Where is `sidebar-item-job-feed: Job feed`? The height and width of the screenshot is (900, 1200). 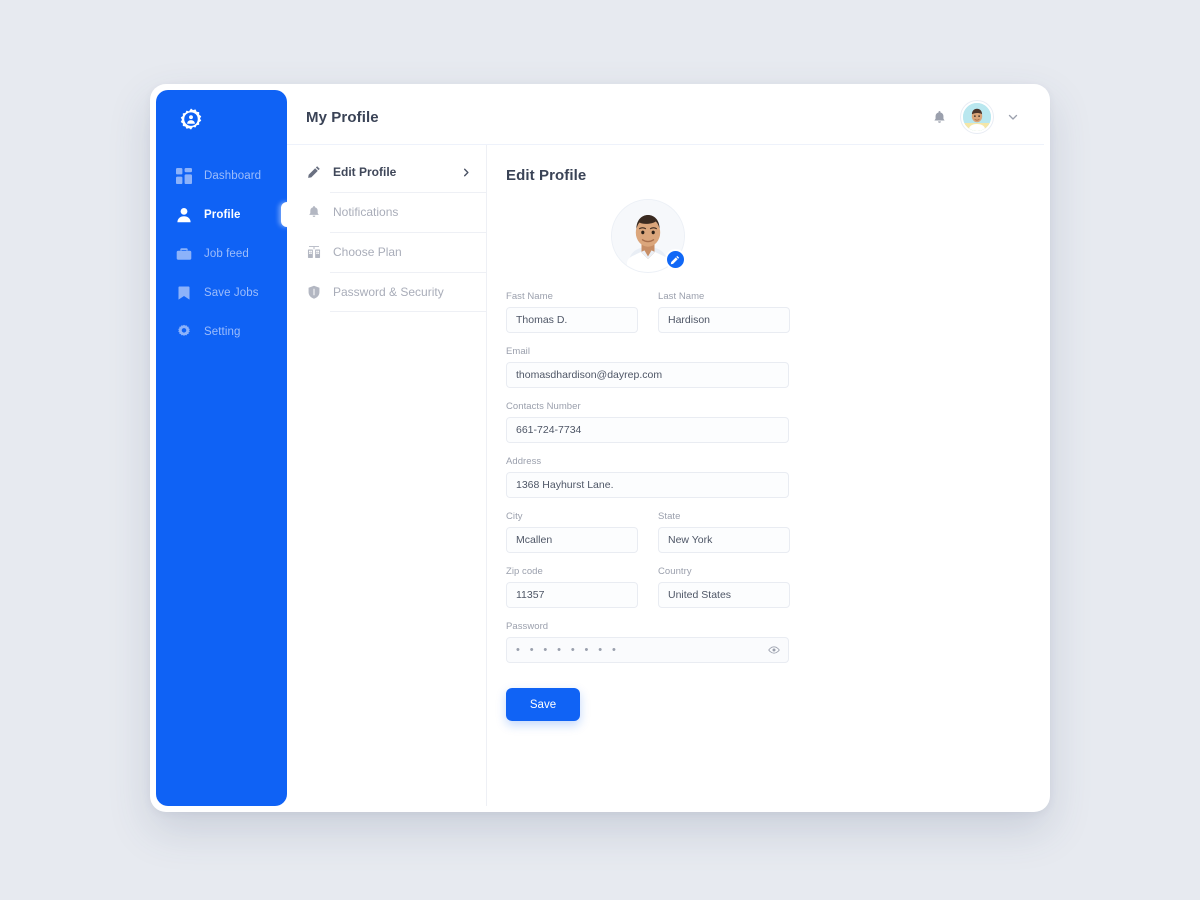 sidebar-item-job-feed: Job feed is located at coordinates (221, 253).